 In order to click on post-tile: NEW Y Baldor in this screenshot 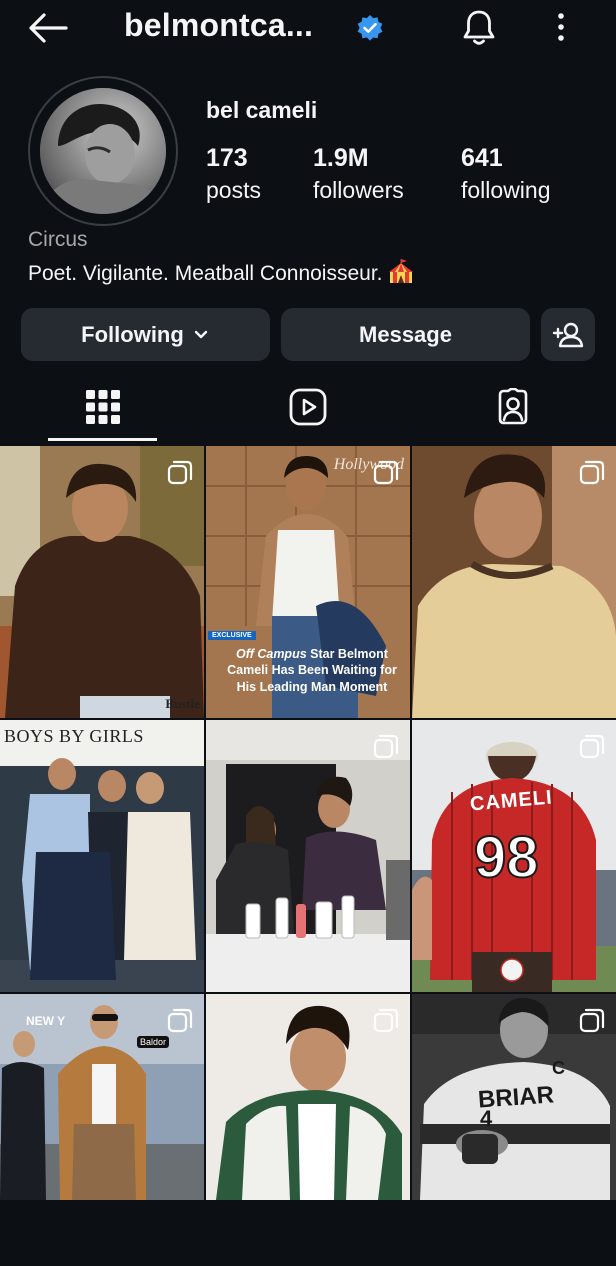, I will do `click(102, 1130)`.